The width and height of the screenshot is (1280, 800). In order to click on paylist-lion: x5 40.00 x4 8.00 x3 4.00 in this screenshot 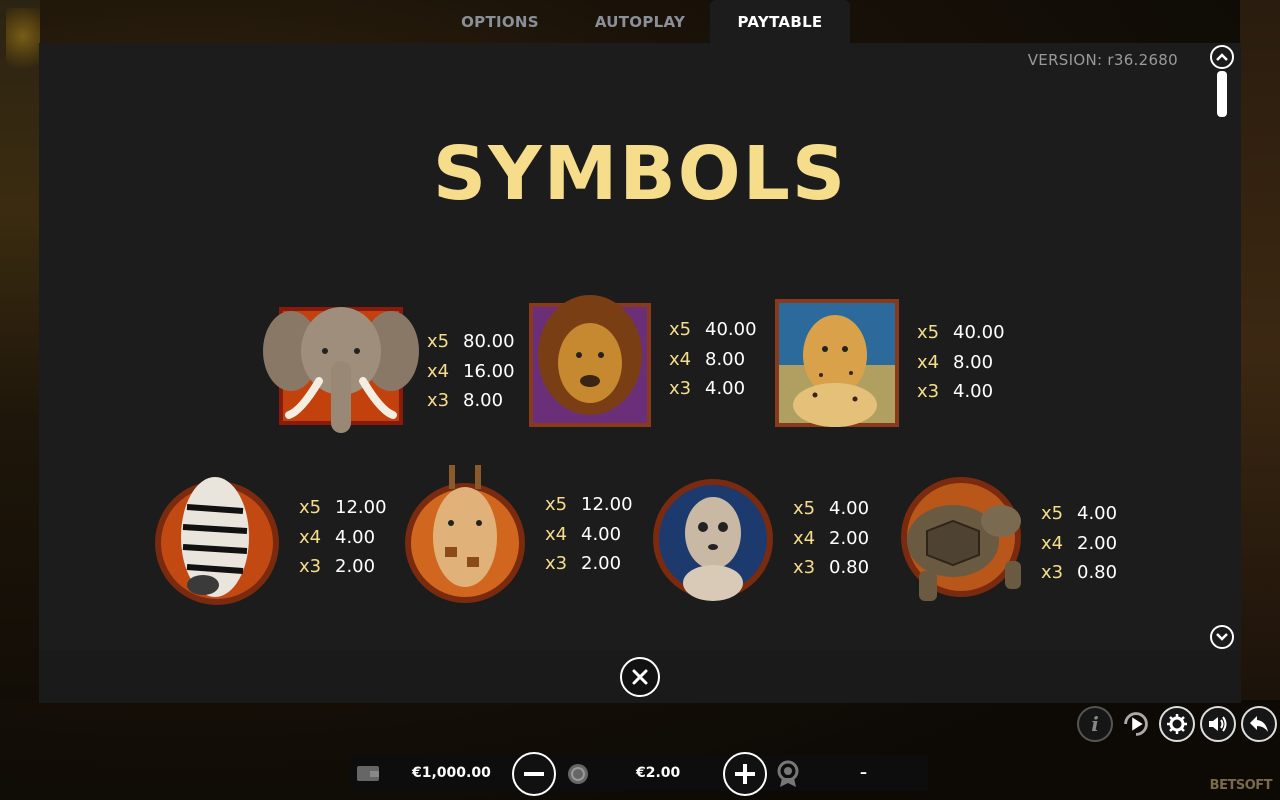, I will do `click(713, 359)`.